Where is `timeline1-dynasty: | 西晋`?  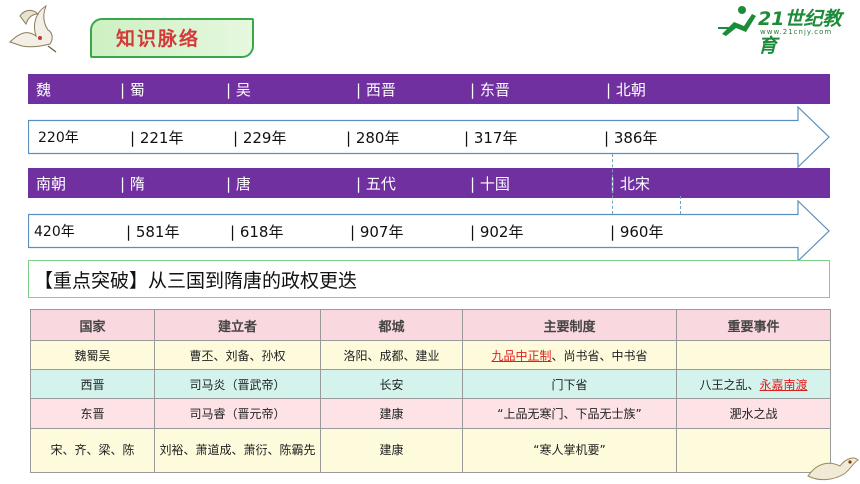 timeline1-dynasty: | 西晋 is located at coordinates (376, 90).